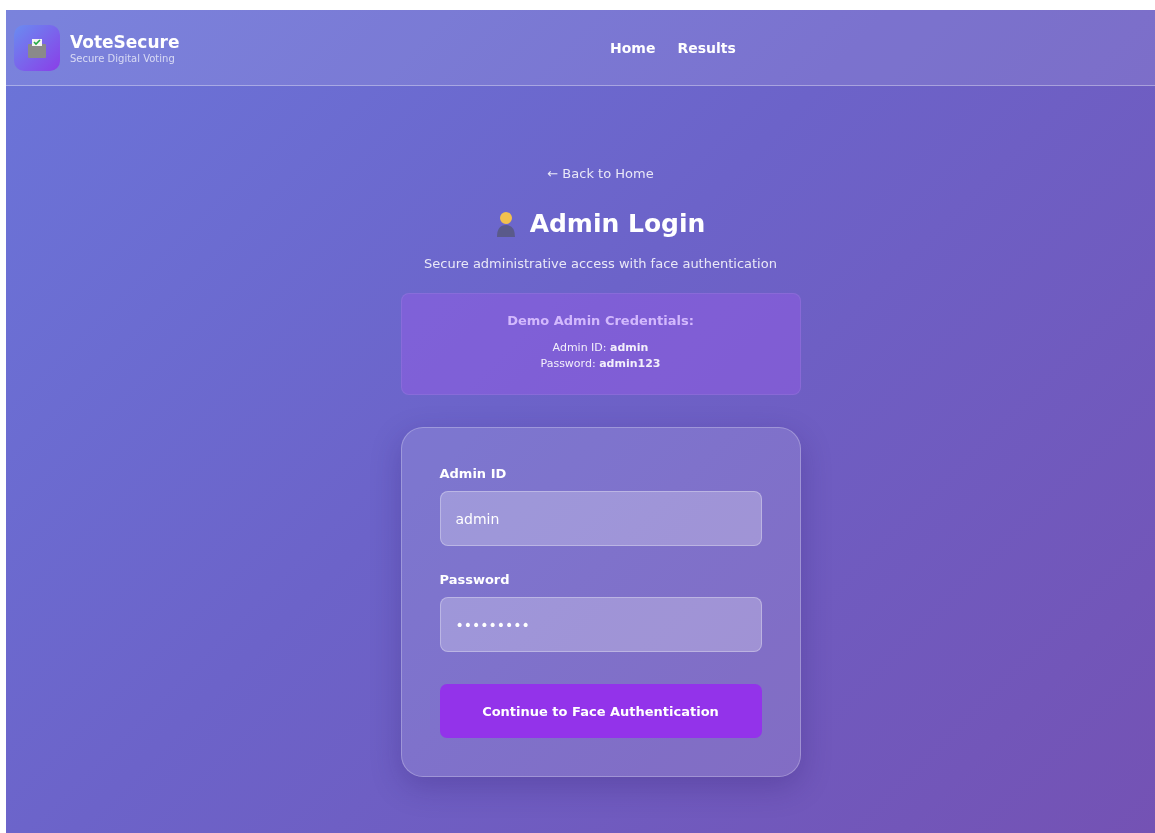  I want to click on field-label: Password, so click(475, 579).